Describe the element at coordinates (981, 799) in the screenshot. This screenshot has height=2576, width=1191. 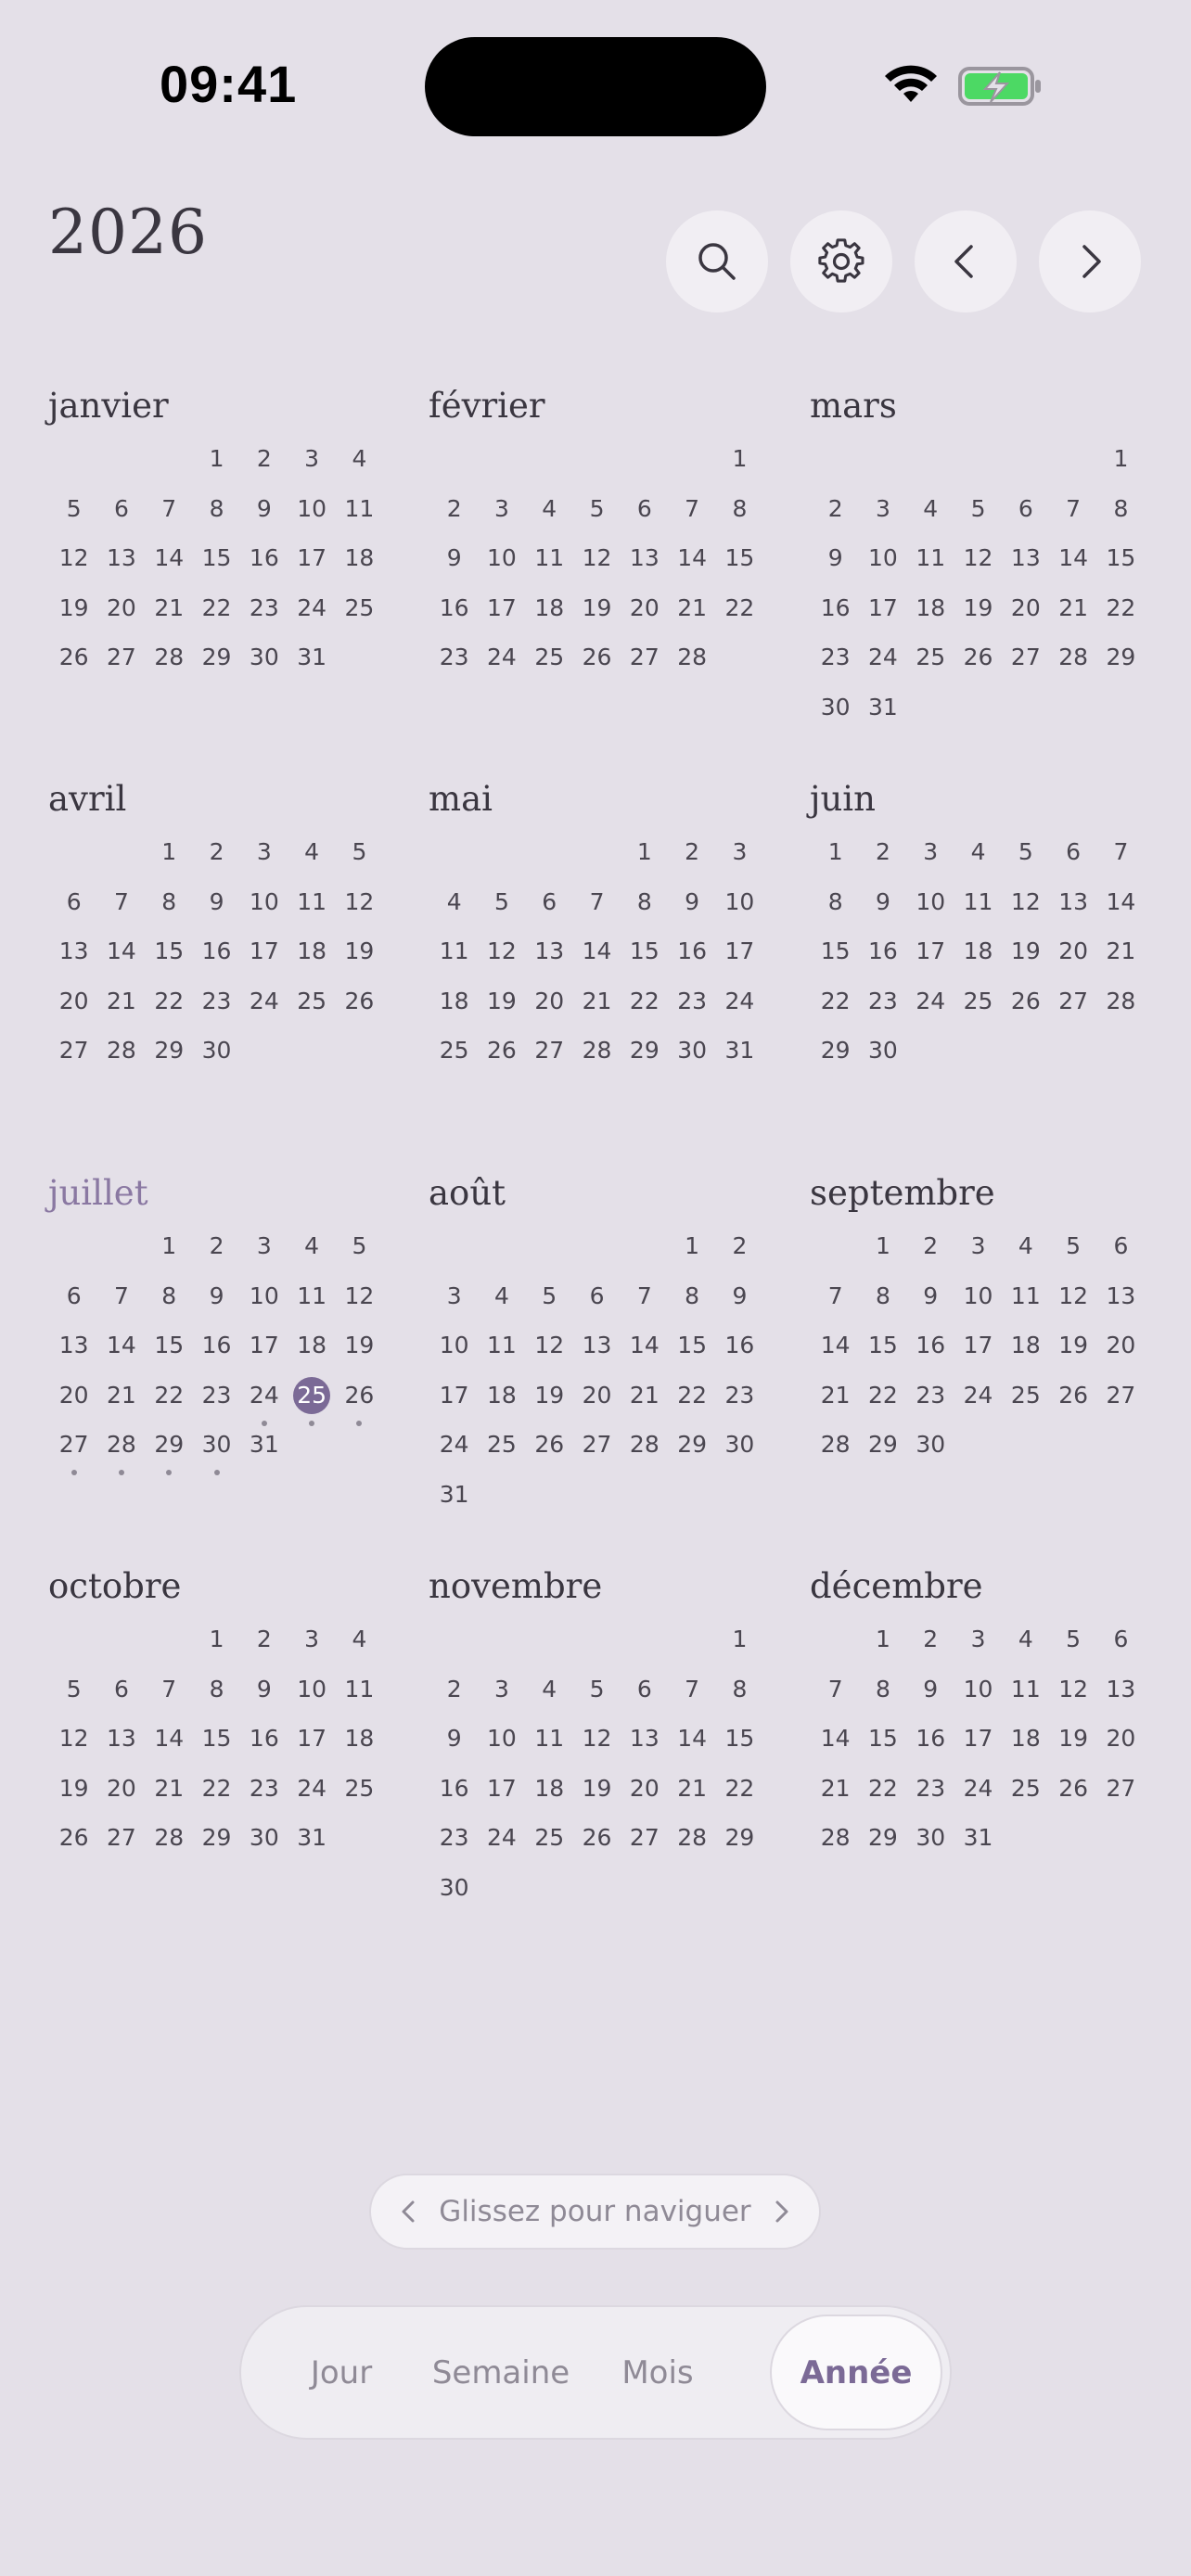
I see `month-name: juin` at that location.